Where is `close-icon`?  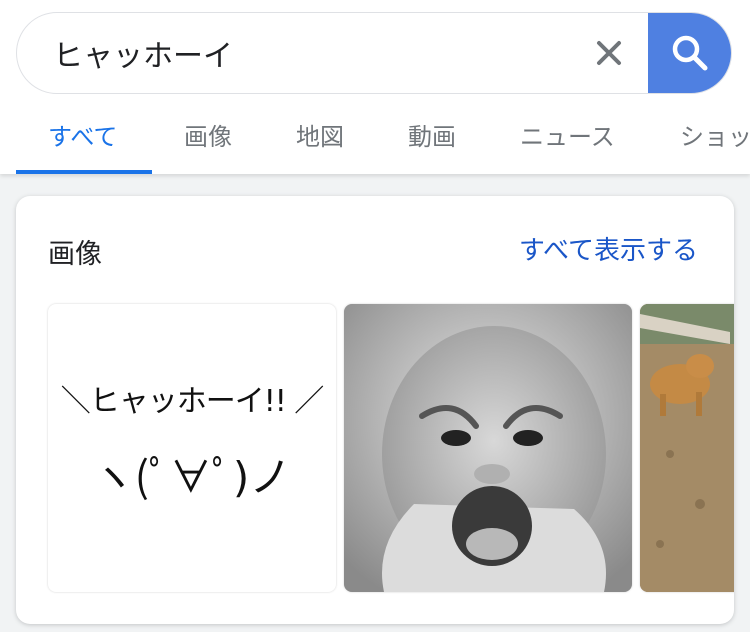 close-icon is located at coordinates (609, 53).